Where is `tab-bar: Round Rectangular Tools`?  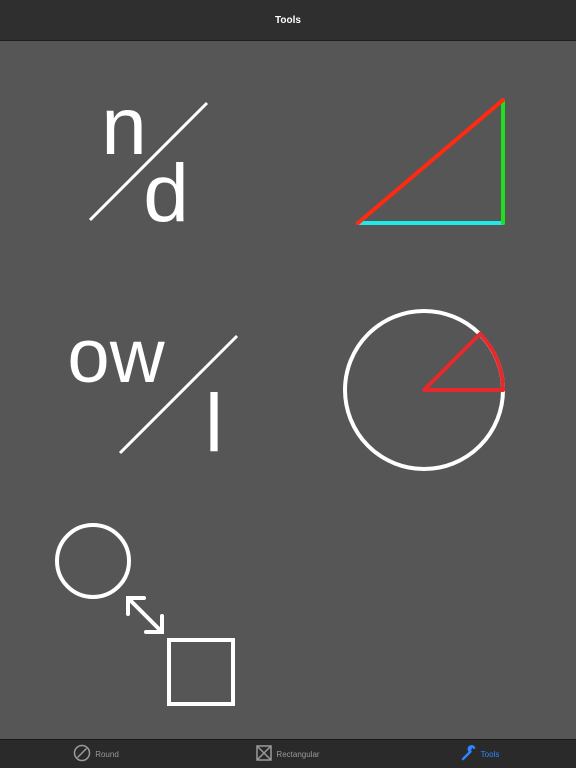
tab-bar: Round Rectangular Tools is located at coordinates (288, 753).